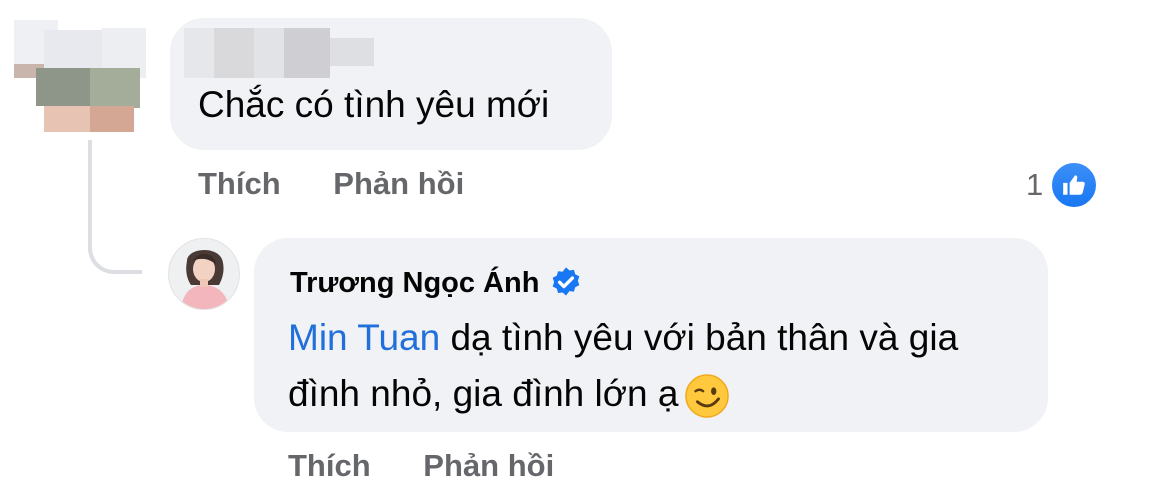  I want to click on reply-thread-connector, so click(115, 207).